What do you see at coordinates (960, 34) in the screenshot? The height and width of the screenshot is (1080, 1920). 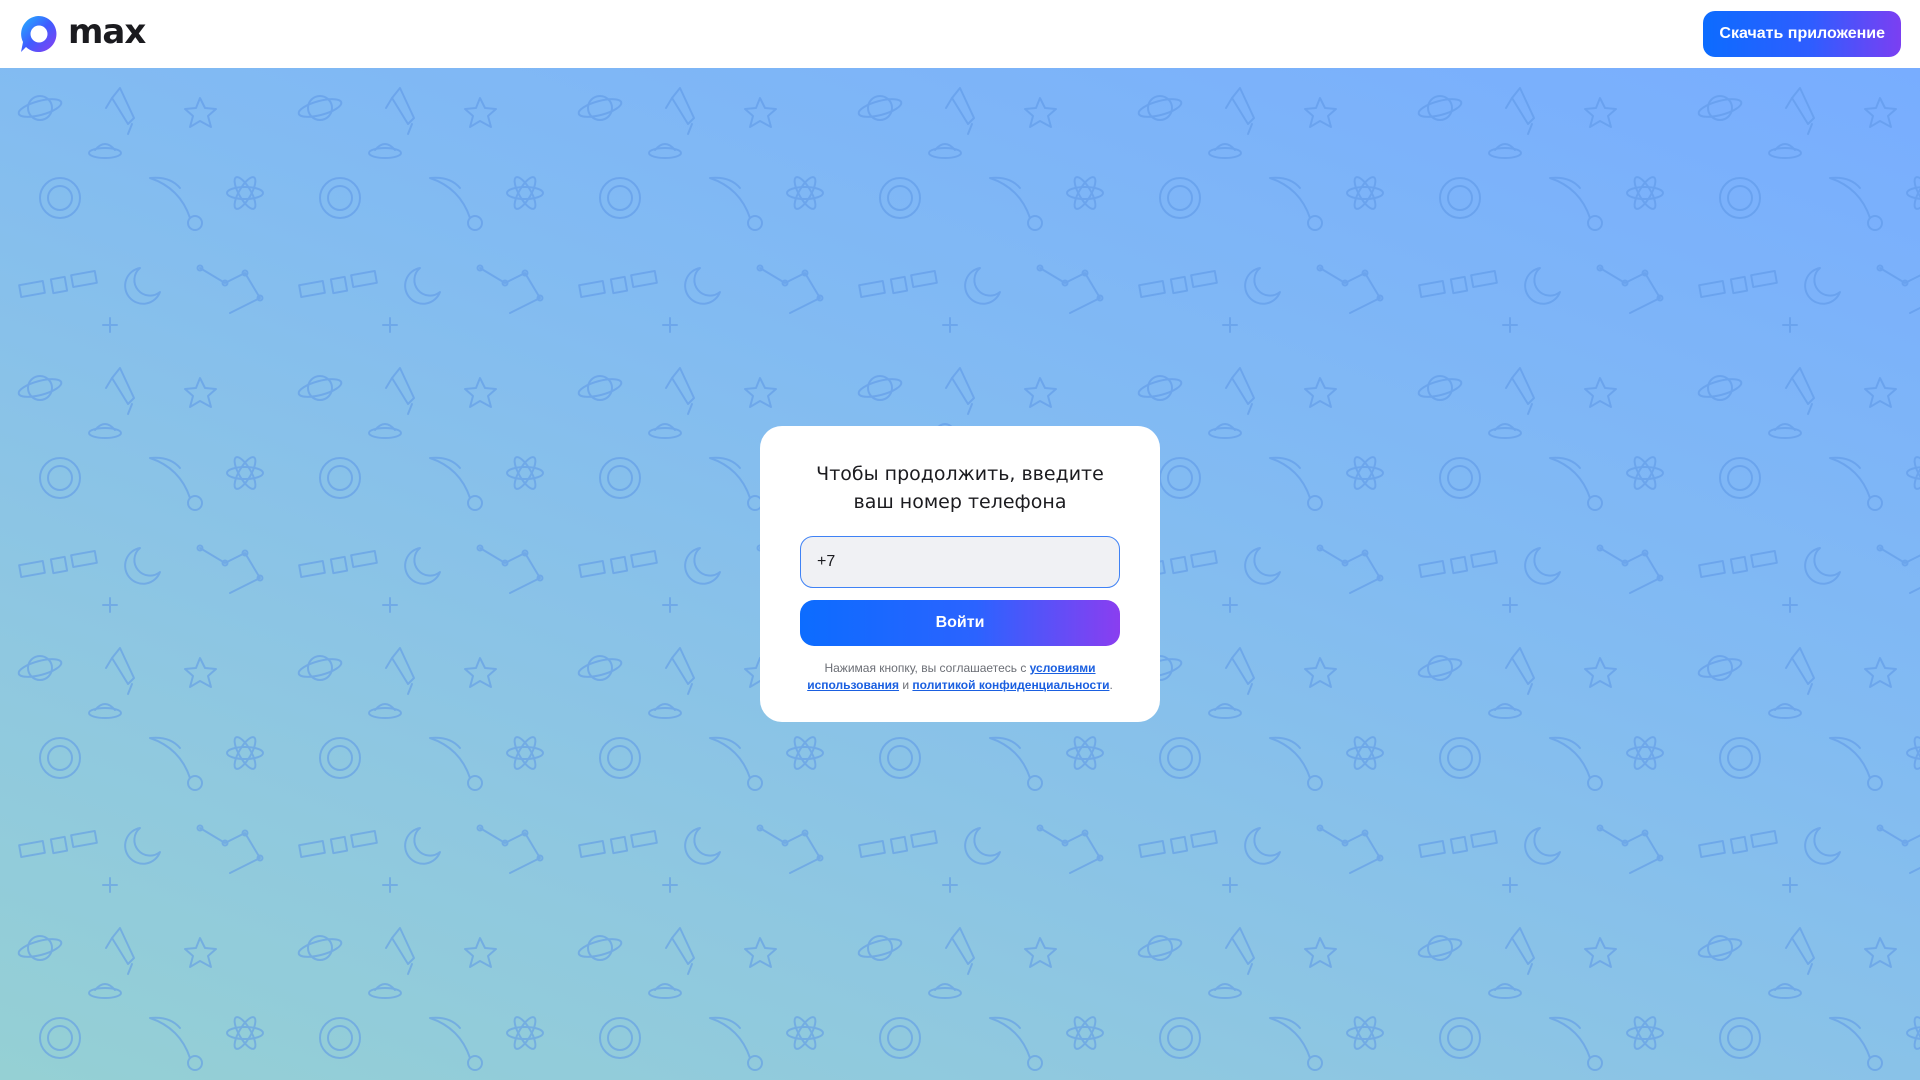 I see `top-bar: max Скачать приложение` at bounding box center [960, 34].